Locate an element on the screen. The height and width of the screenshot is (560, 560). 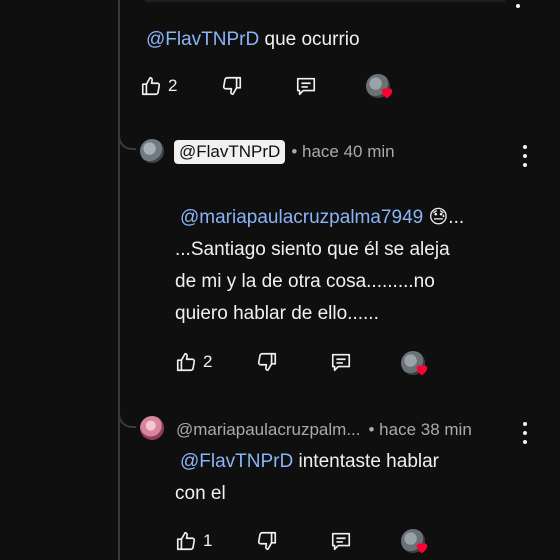
like-count: 1 is located at coordinates (208, 540).